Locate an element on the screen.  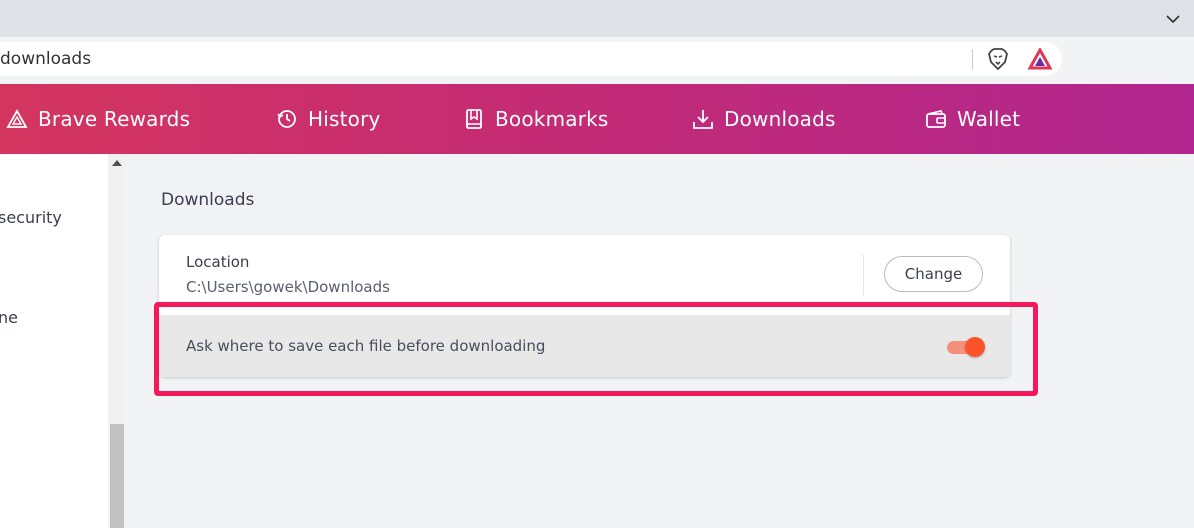
scrollbar-thumb is located at coordinates (117, 476).